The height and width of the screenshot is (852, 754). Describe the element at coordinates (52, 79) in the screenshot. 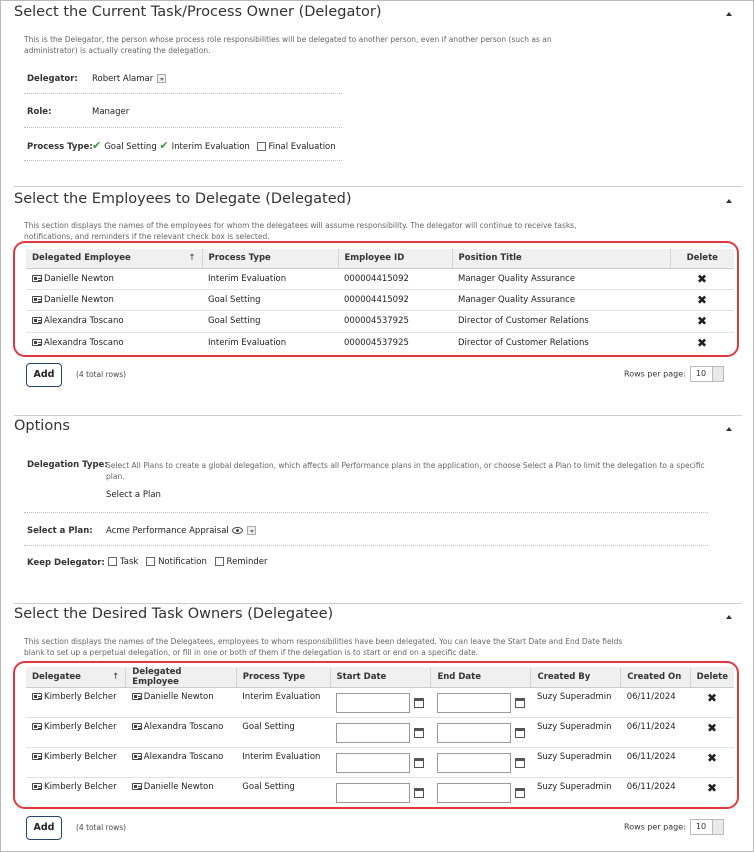

I see `delegator-label: Delegator:` at that location.